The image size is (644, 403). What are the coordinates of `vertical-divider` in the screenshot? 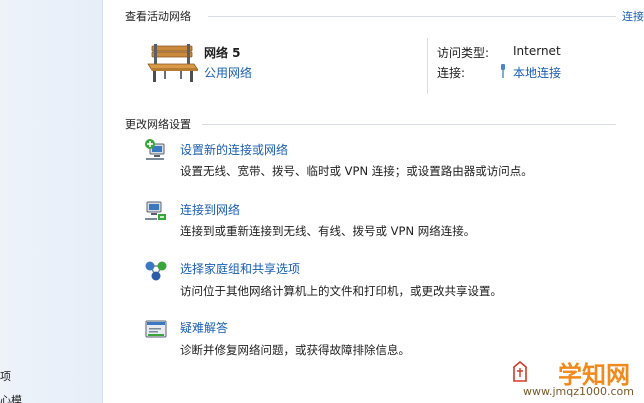 It's located at (427, 66).